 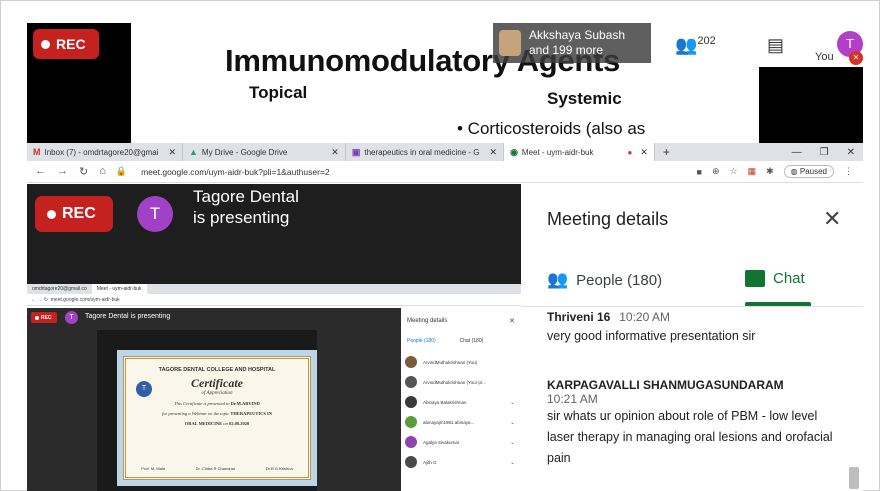 What do you see at coordinates (832, 219) in the screenshot?
I see `close-panel-button: ✕` at bounding box center [832, 219].